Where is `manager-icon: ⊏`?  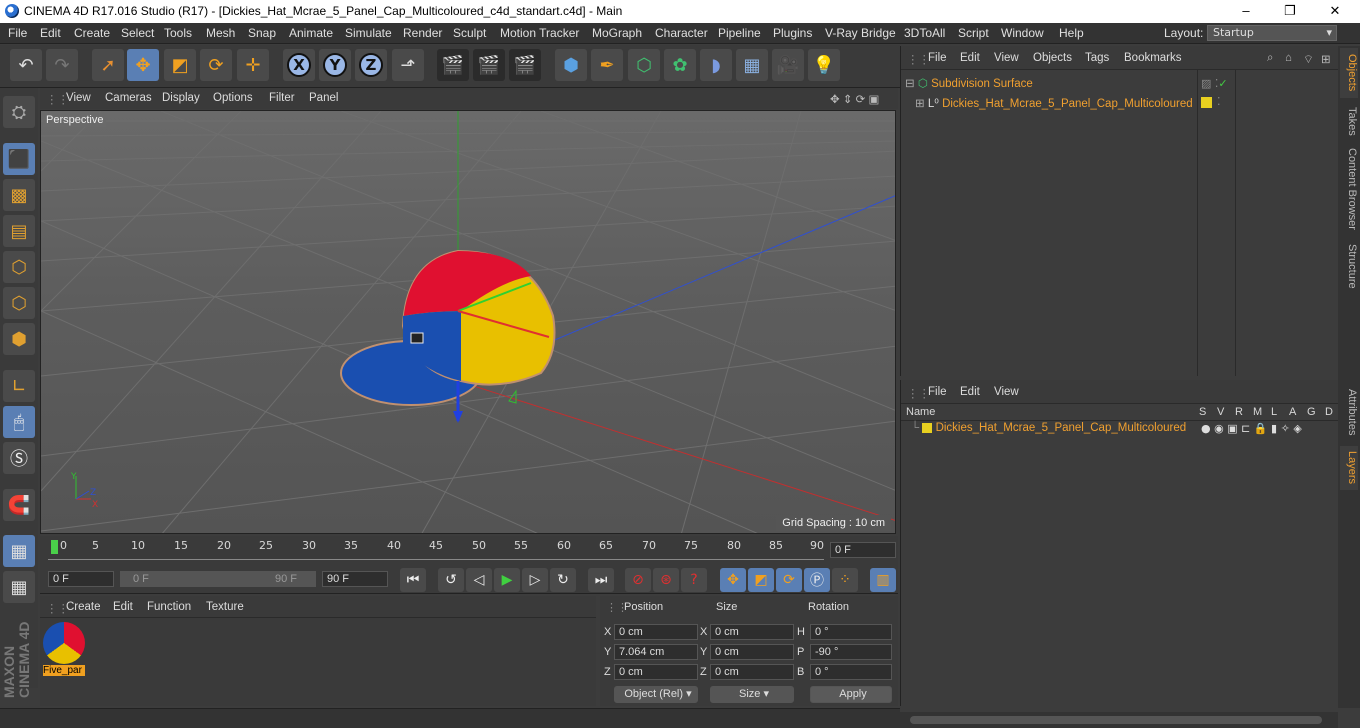 manager-icon: ⊏ is located at coordinates (1245, 428).